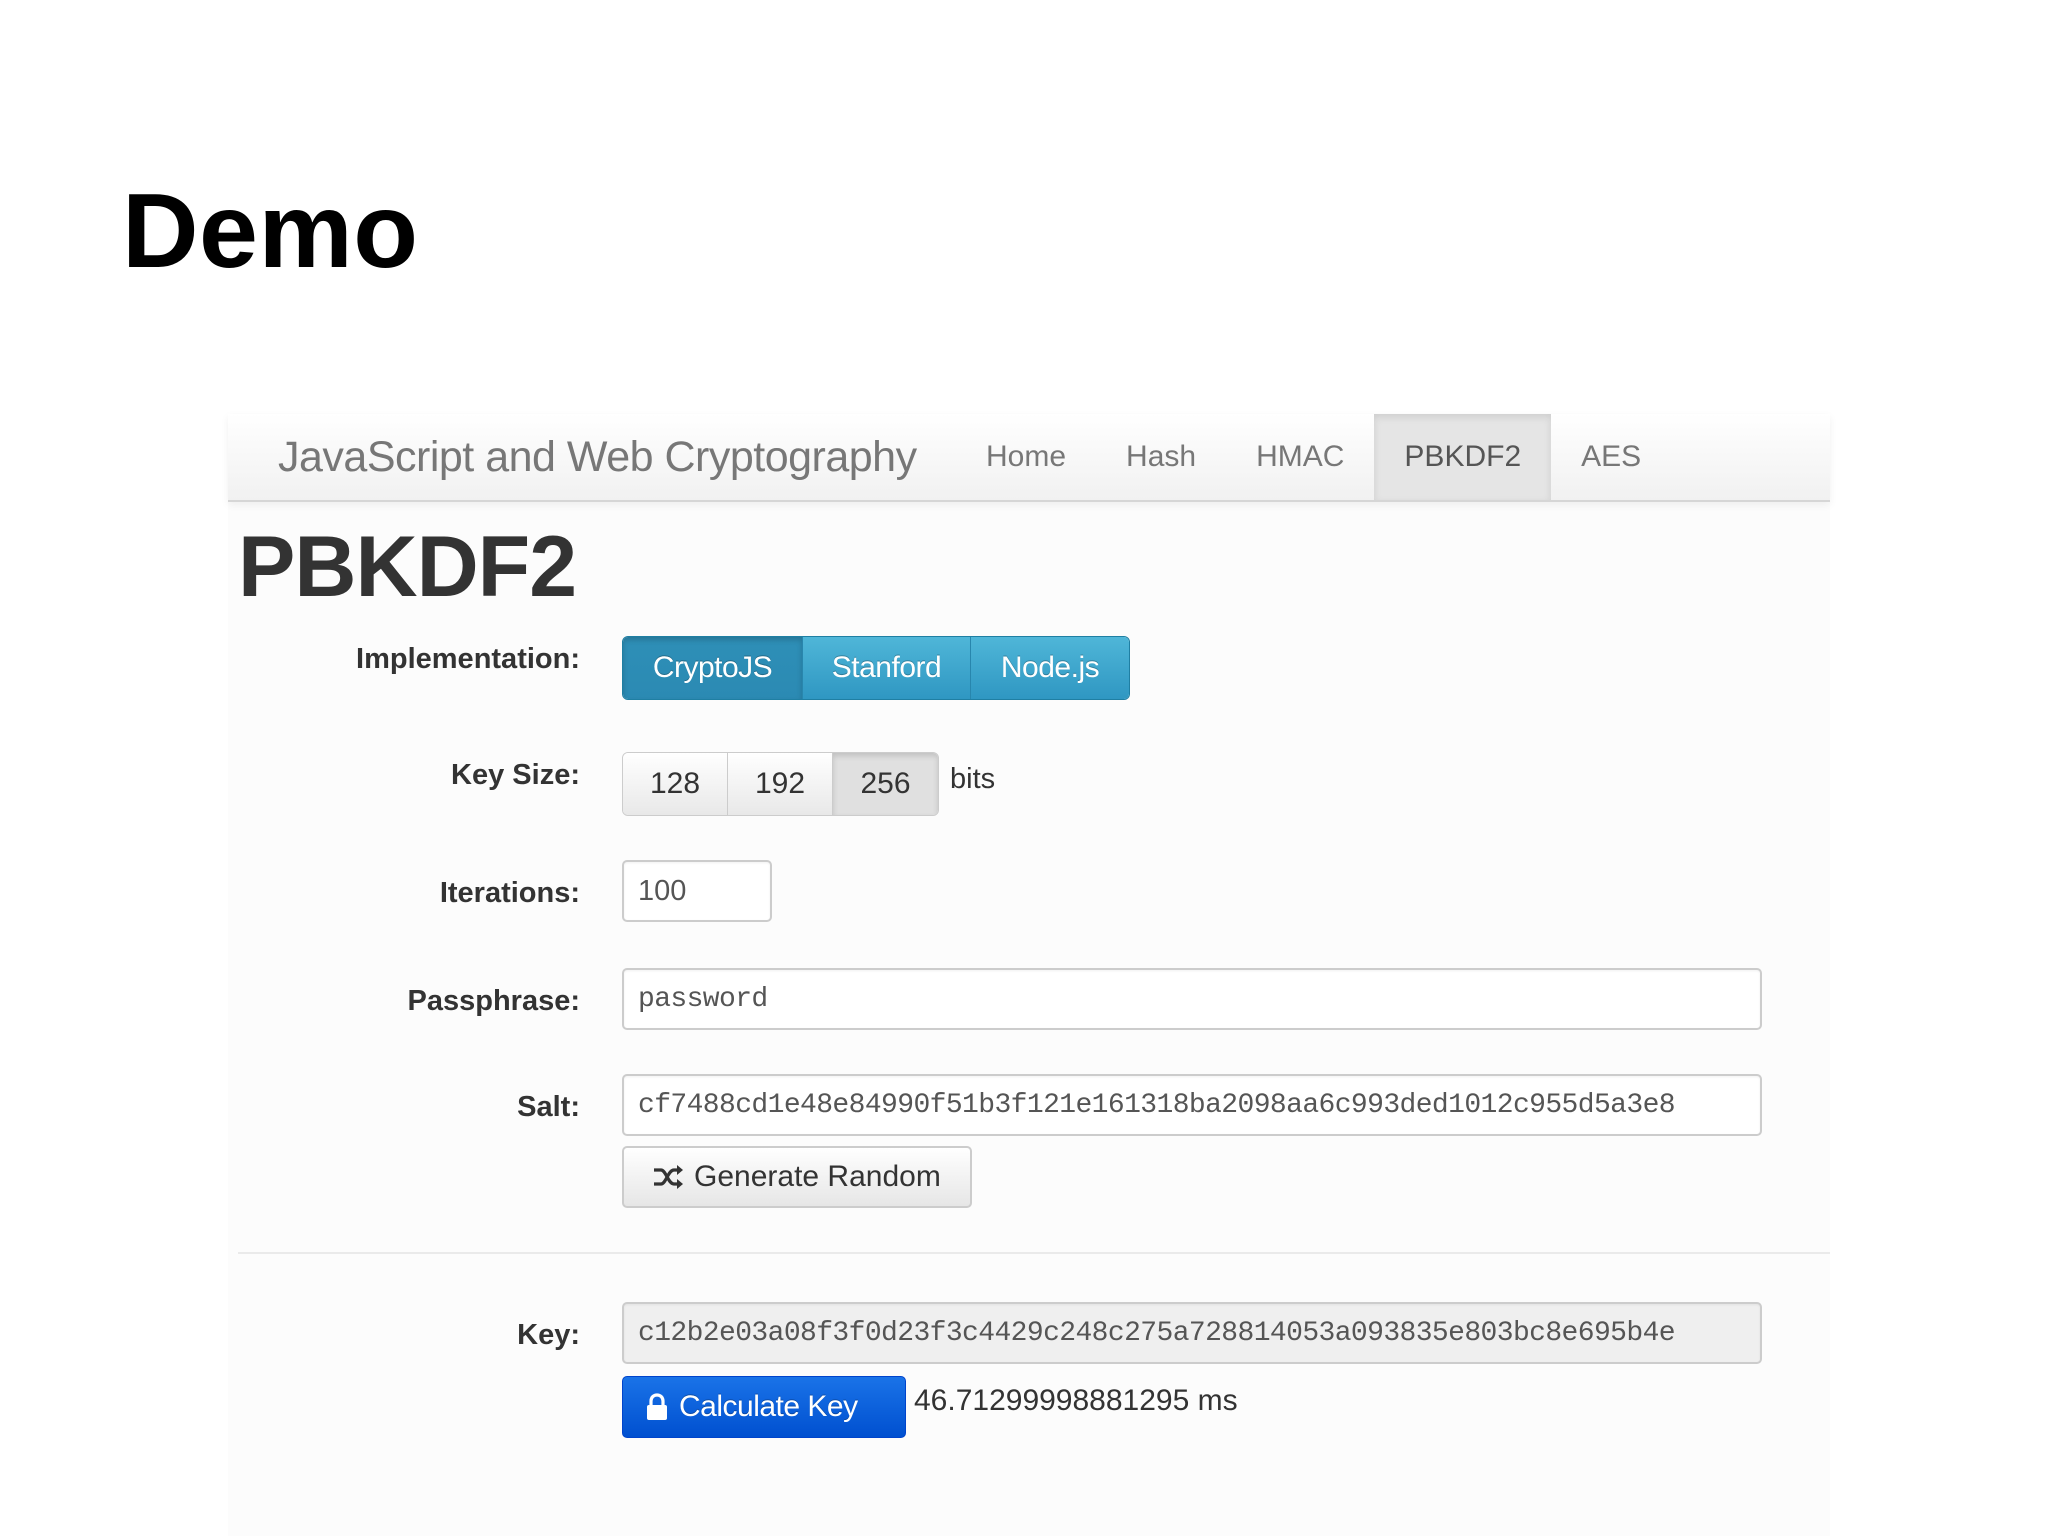  Describe the element at coordinates (768, 1406) in the screenshot. I see `calculate-key-label: Calculate Key` at that location.